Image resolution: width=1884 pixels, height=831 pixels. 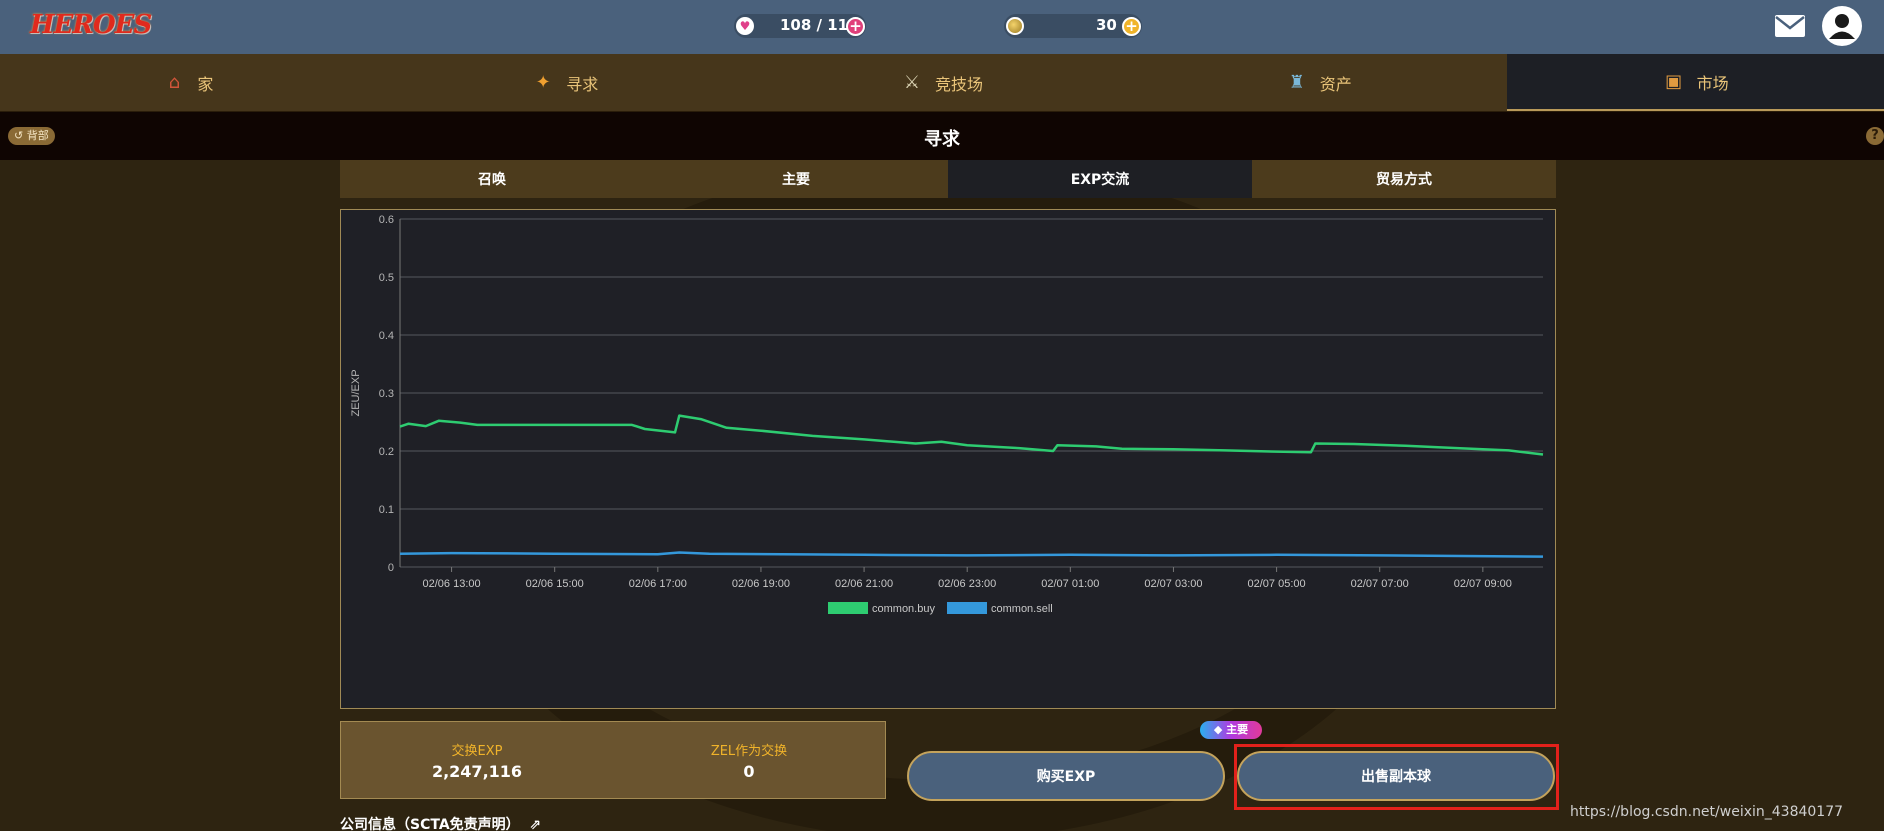 What do you see at coordinates (958, 84) in the screenshot?
I see `nav-item-label: 竞技场` at bounding box center [958, 84].